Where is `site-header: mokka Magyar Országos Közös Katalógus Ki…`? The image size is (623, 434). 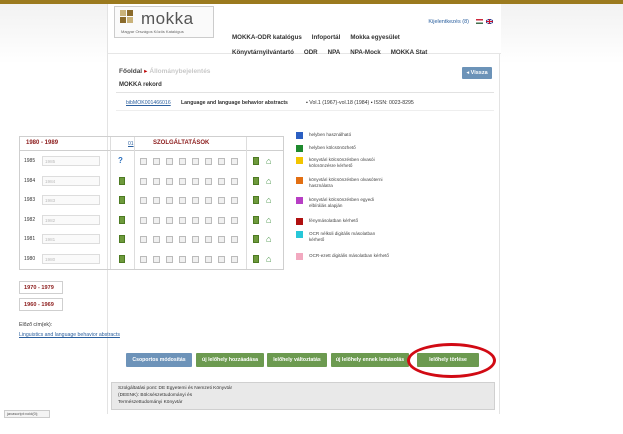 site-header: mokka Magyar Országos Közös Katalógus Ki… is located at coordinates (304, 30).